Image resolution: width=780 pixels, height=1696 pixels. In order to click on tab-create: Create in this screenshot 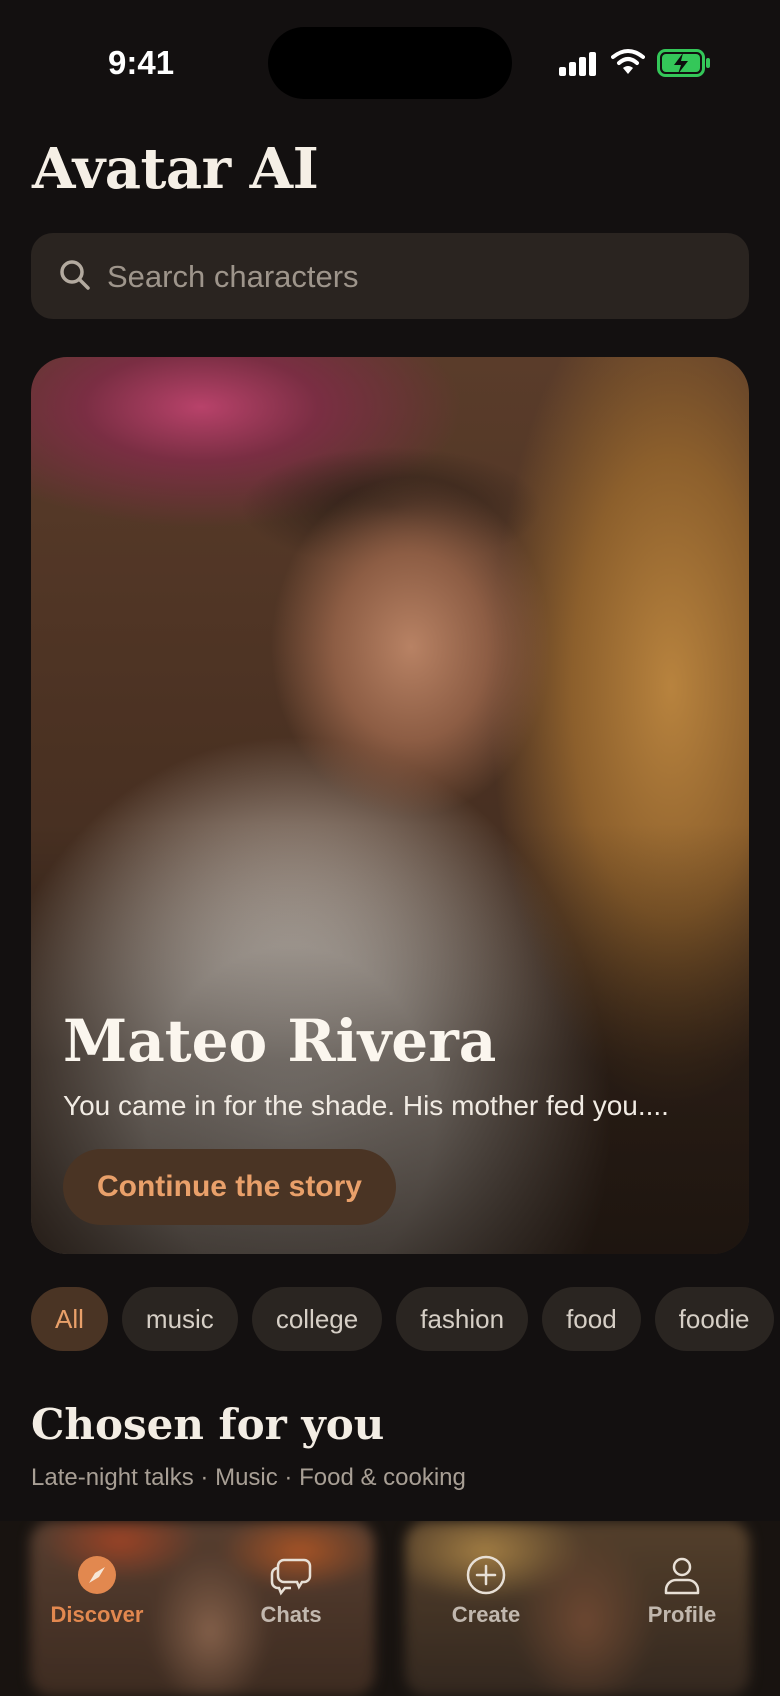, I will do `click(486, 1591)`.